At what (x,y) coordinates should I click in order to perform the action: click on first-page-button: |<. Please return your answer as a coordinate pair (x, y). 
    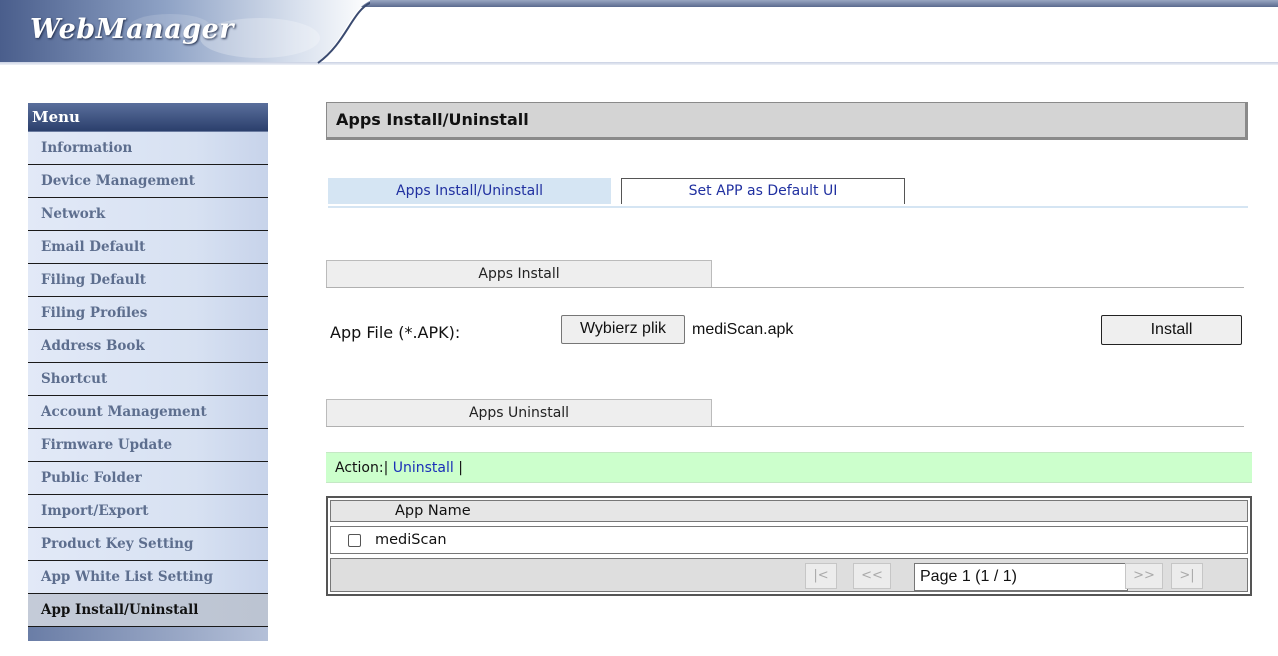
    Looking at the image, I should click on (821, 576).